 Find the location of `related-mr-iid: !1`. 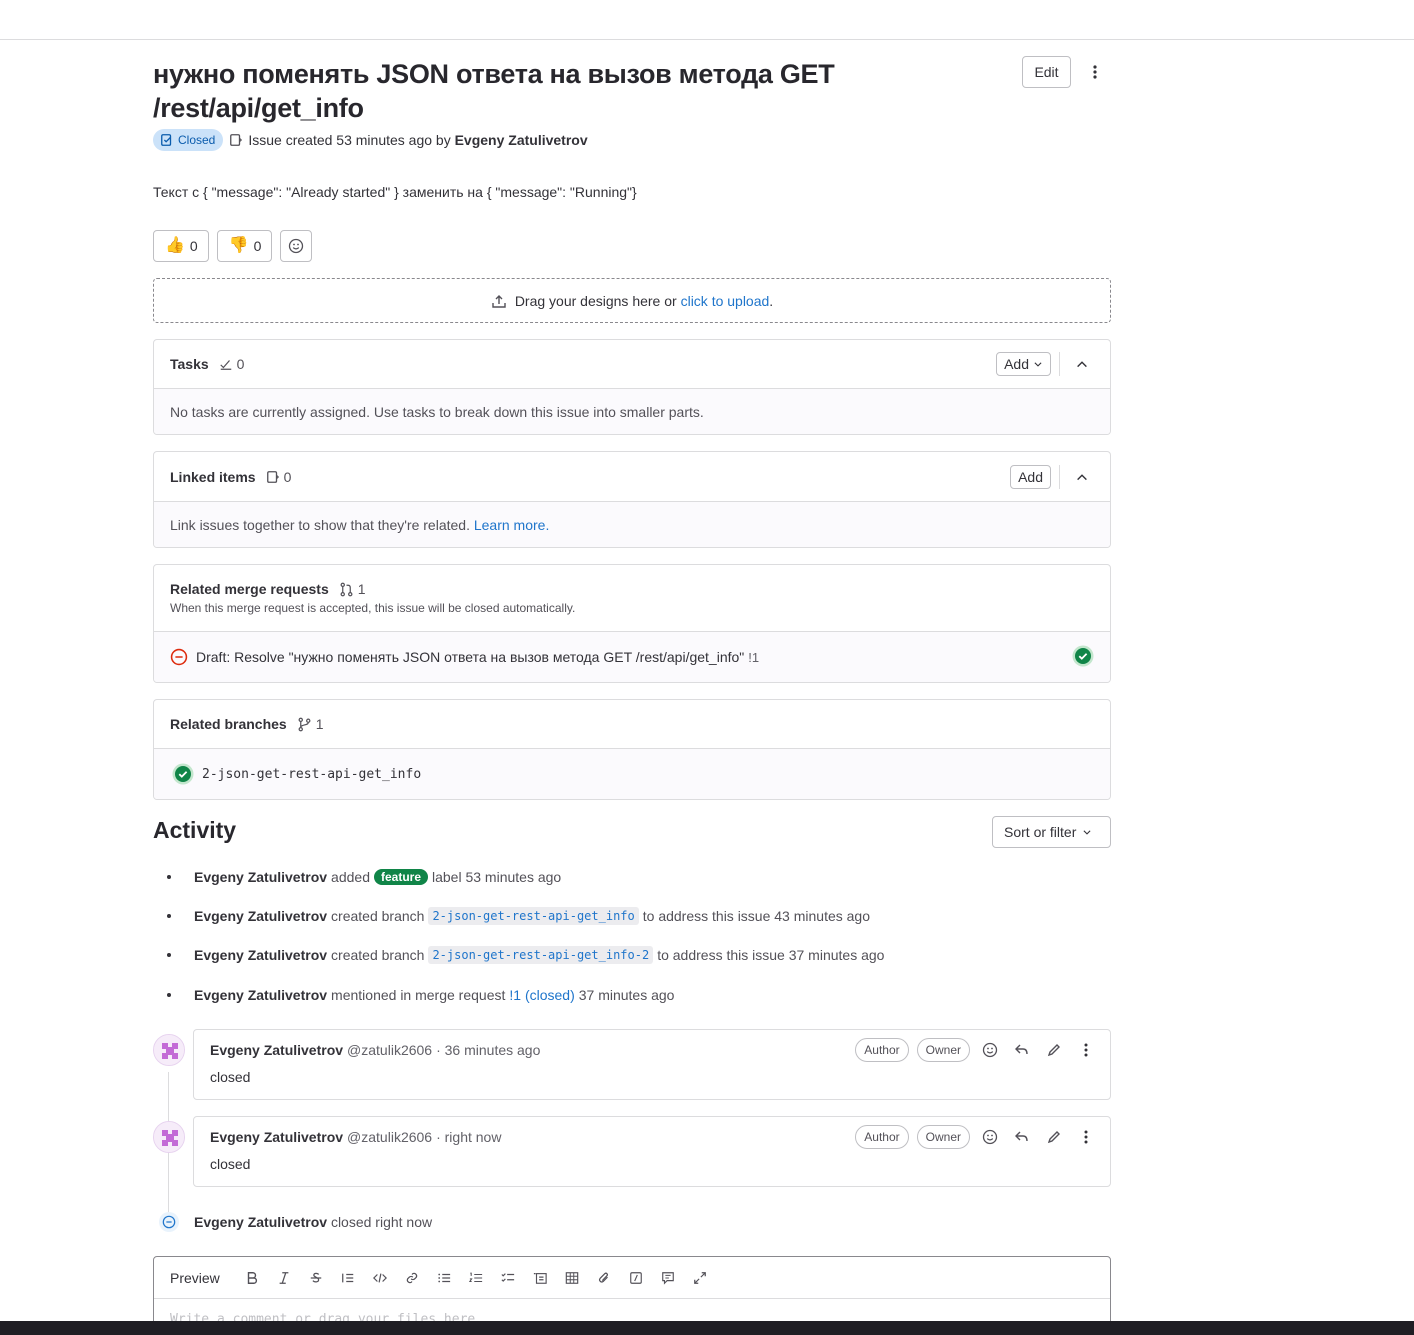

related-mr-iid: !1 is located at coordinates (754, 657).